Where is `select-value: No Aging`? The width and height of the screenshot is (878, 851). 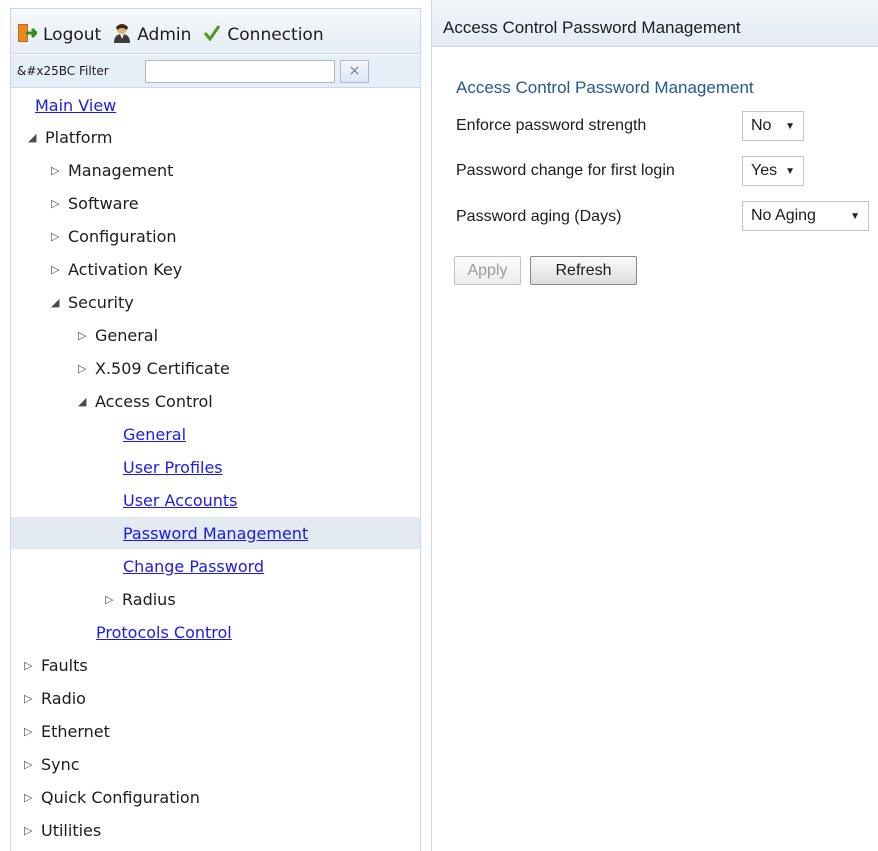
select-value: No Aging is located at coordinates (783, 215).